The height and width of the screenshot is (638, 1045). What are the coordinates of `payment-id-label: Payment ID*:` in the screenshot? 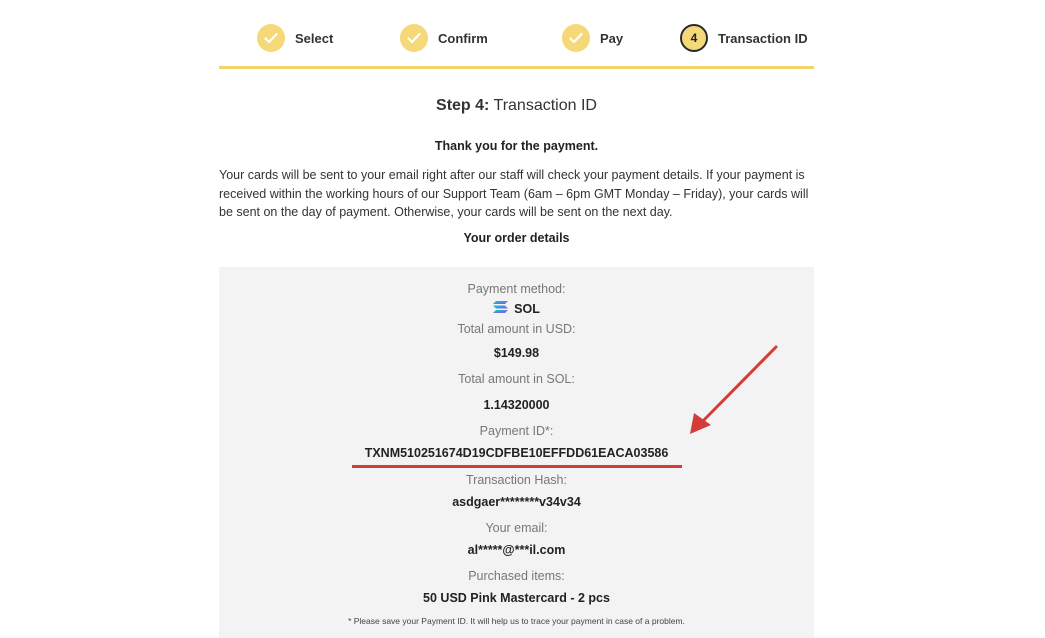 It's located at (516, 430).